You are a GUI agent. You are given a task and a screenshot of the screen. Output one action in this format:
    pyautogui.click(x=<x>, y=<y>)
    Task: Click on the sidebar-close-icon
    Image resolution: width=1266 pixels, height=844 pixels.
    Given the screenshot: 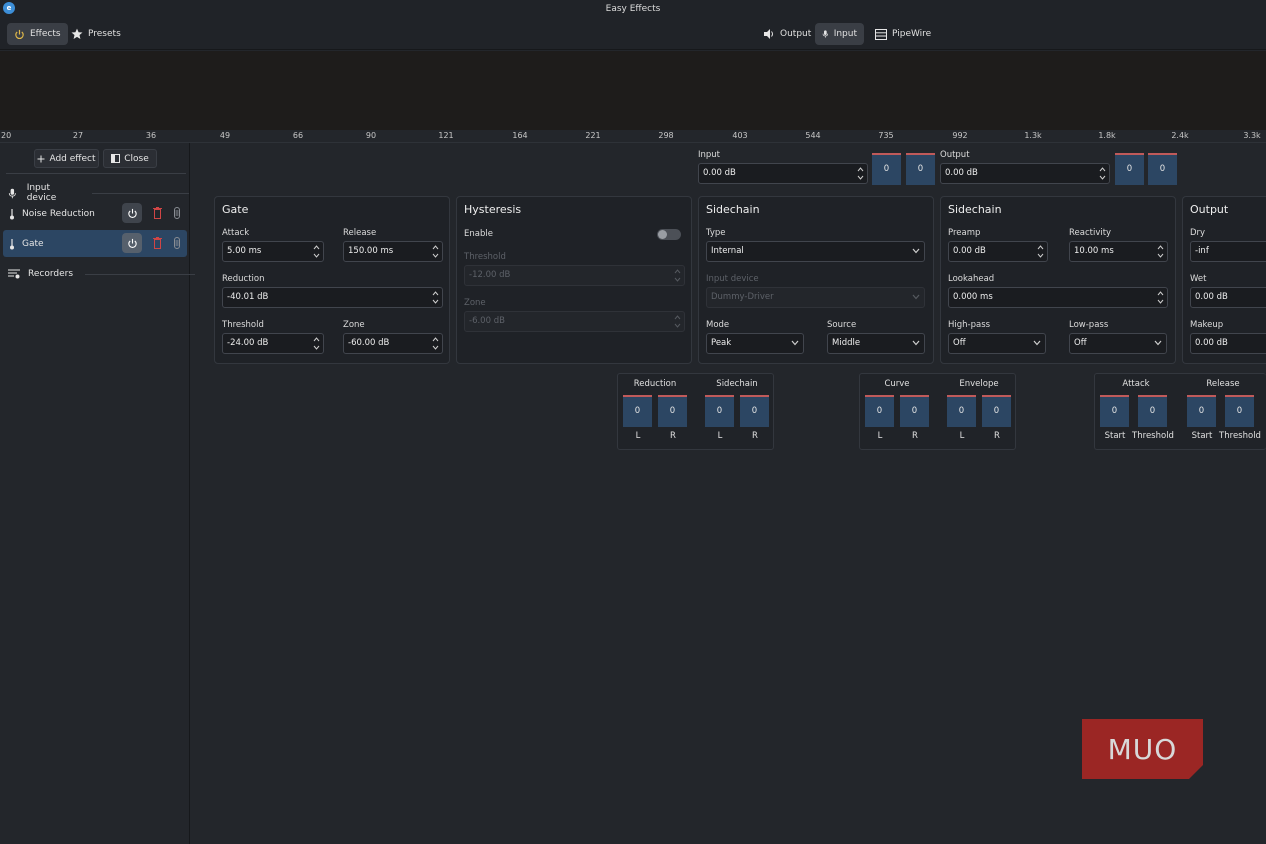 What is the action you would take?
    pyautogui.click(x=116, y=158)
    